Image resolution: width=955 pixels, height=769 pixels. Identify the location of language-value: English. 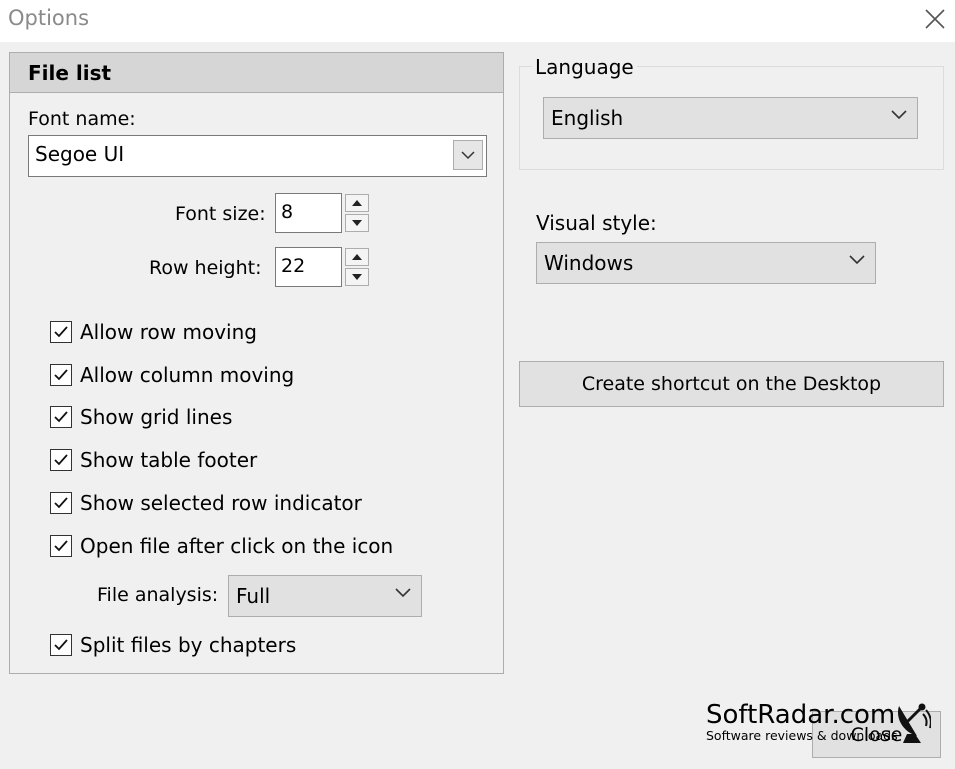
(587, 118).